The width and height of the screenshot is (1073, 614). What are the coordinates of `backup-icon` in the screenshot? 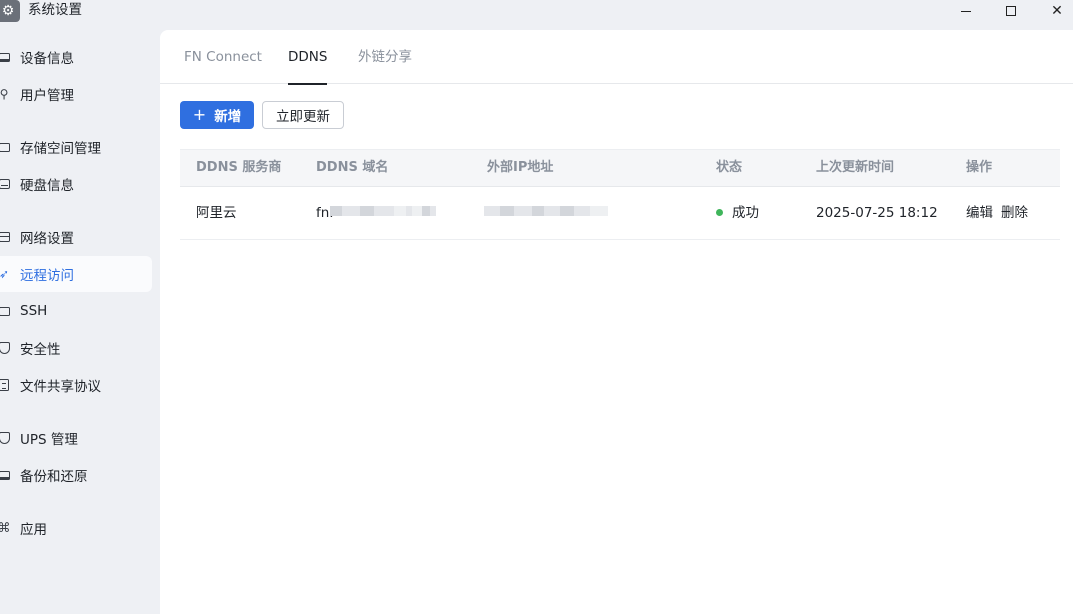 It's located at (5, 475).